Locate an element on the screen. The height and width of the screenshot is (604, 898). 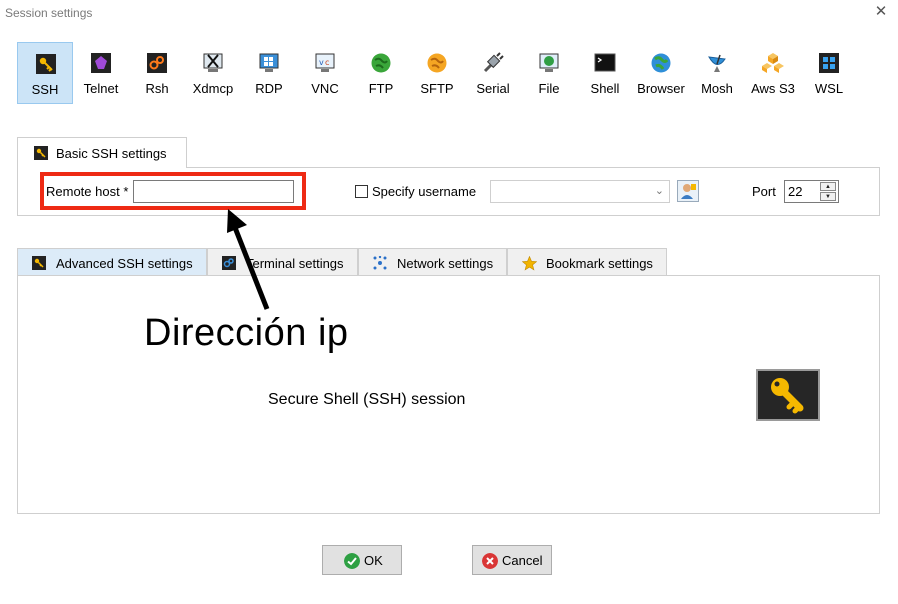
ftp-icon is located at coordinates (381, 63).